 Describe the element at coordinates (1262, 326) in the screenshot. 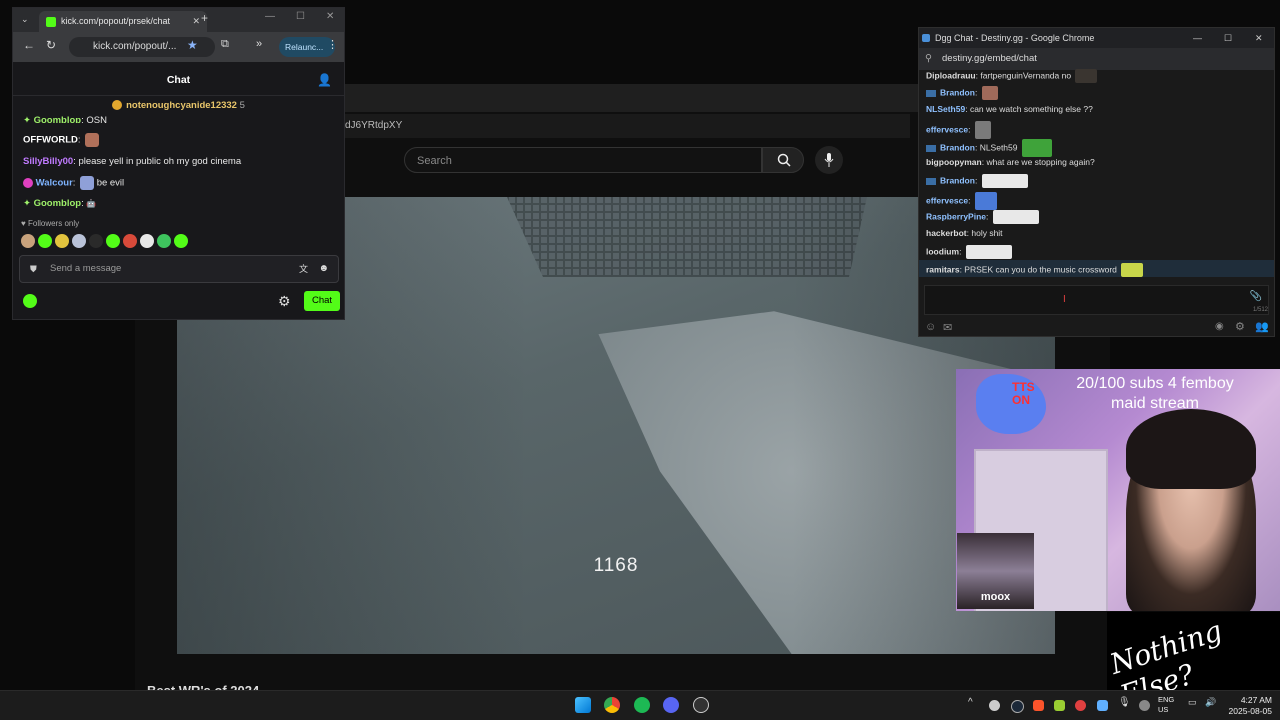

I see `users-icon: 👥` at that location.